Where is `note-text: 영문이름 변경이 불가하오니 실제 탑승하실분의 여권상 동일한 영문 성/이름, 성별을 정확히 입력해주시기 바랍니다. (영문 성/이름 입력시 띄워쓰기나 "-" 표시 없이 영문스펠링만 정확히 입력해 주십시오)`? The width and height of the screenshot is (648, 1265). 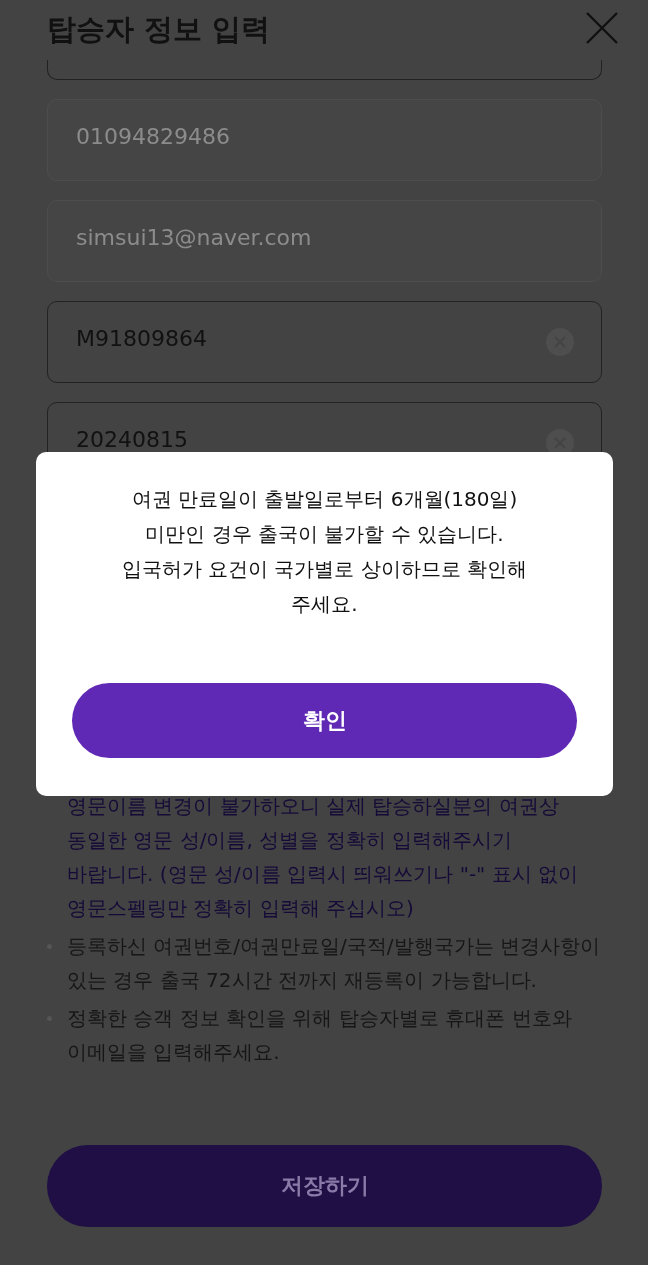 note-text: 영문이름 변경이 불가하오니 실제 탑승하실분의 여권상 동일한 영문 성/이름, 성별을 정확히 입력해주시기 바랍니다. (영문 성/이름 입력시 띄워쓰기나 "-" 표시 없이 영문스펠링만 정확히 입력해 주십시오) is located at coordinates (323, 857).